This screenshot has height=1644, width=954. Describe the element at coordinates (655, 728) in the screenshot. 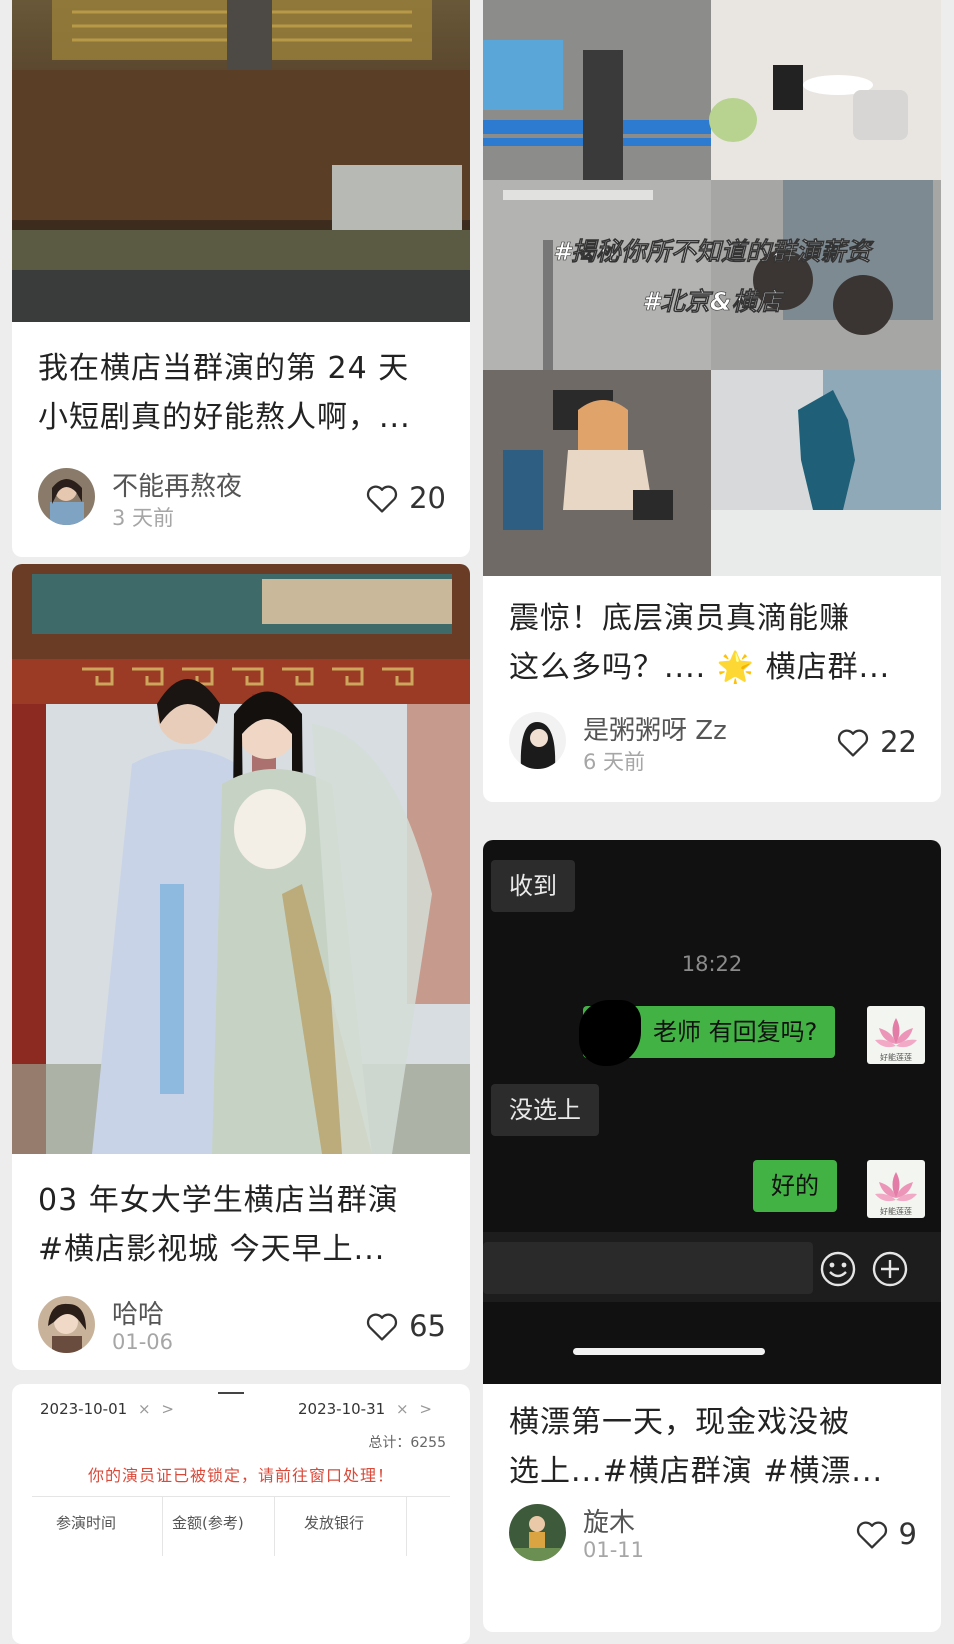

I see `author-name: 是粥粥呀 Zz` at that location.